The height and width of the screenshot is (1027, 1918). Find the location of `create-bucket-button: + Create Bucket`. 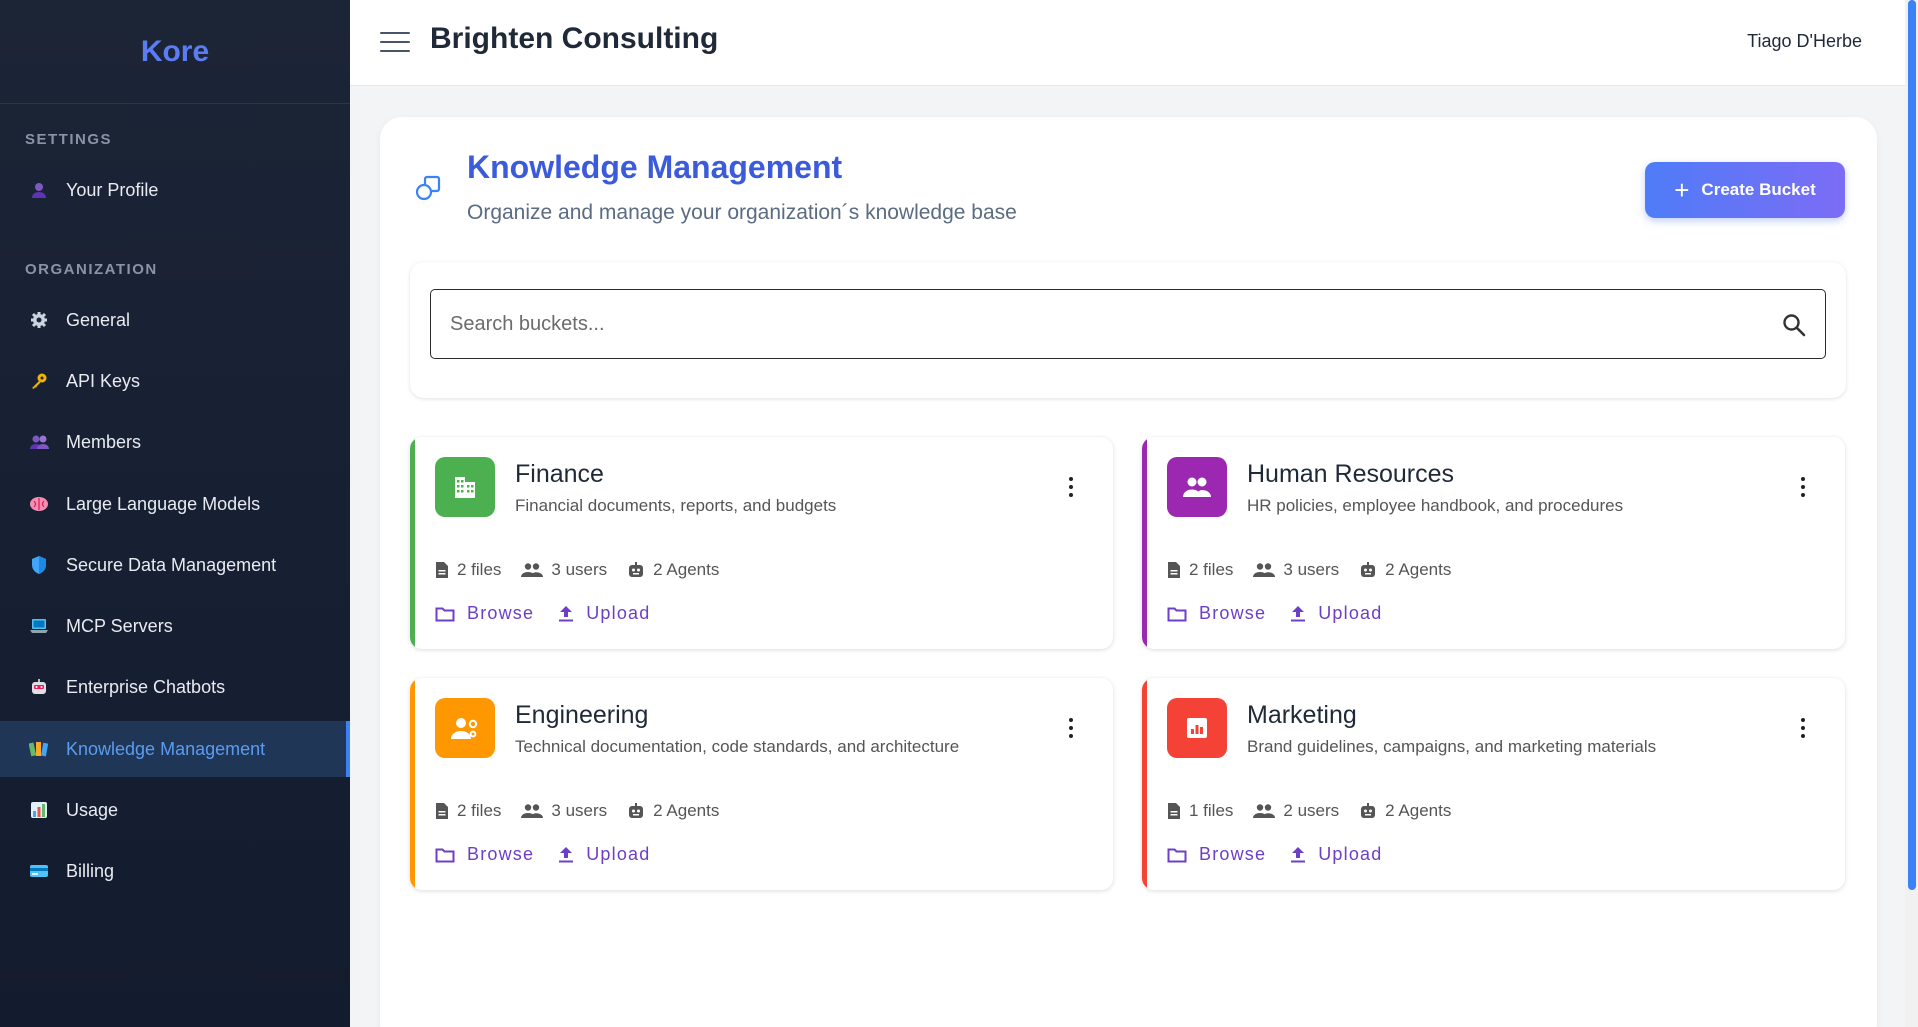

create-bucket-button: + Create Bucket is located at coordinates (1745, 190).